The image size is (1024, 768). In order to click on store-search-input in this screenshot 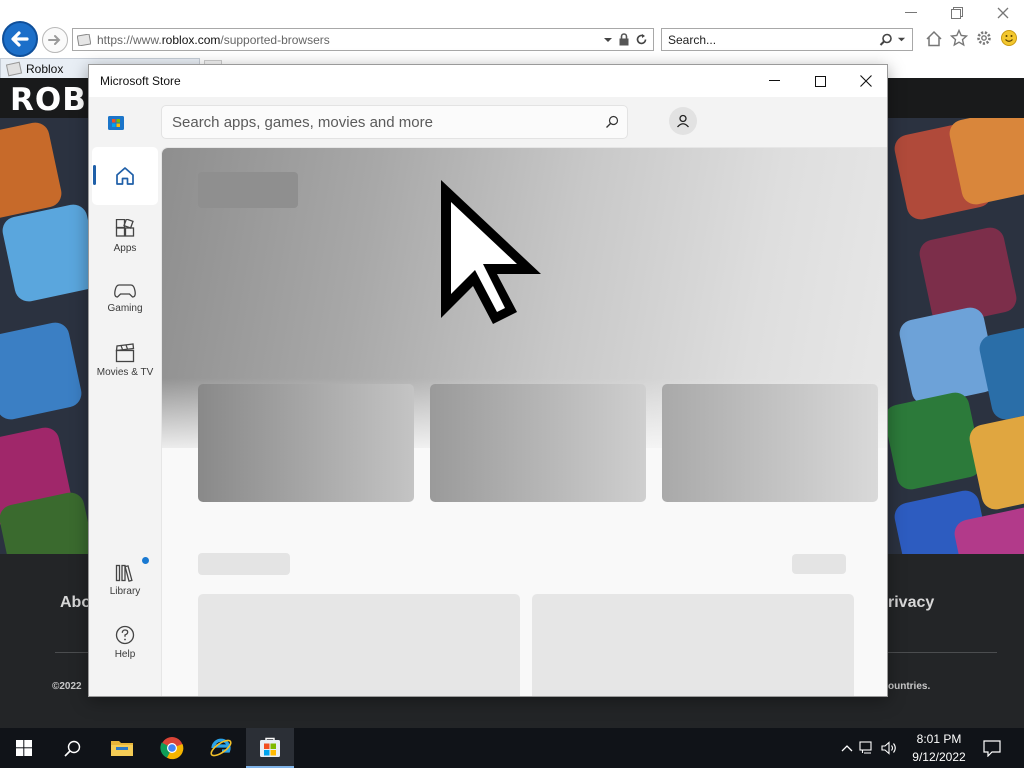, I will do `click(379, 122)`.